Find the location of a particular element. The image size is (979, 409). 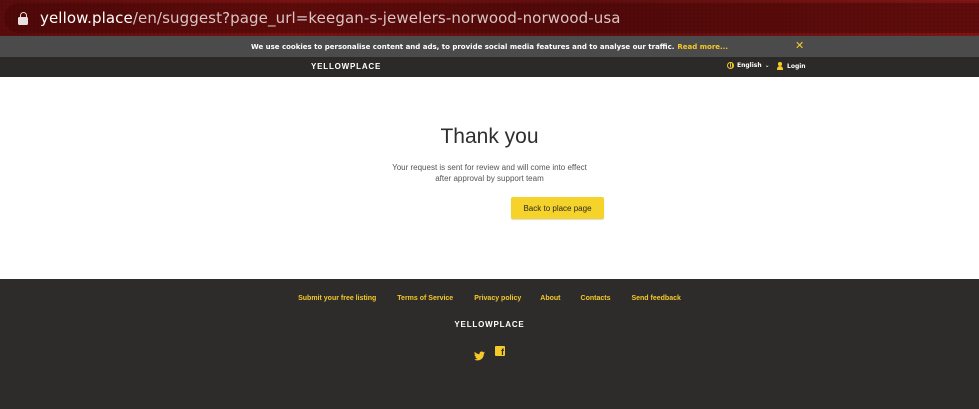

footer-logo: YELLOWPLACE is located at coordinates (489, 324).